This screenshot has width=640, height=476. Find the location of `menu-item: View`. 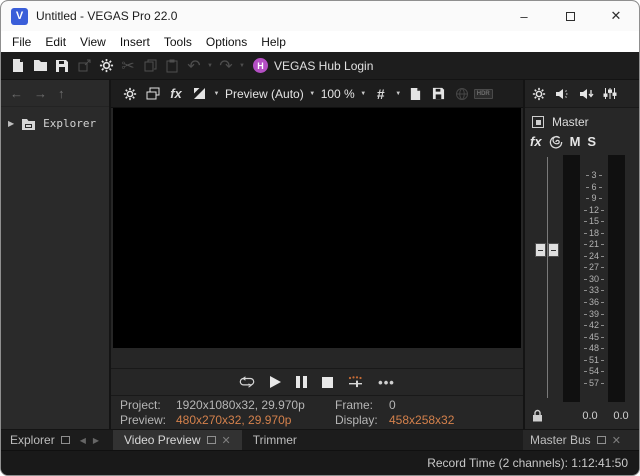

menu-item: View is located at coordinates (93, 42).